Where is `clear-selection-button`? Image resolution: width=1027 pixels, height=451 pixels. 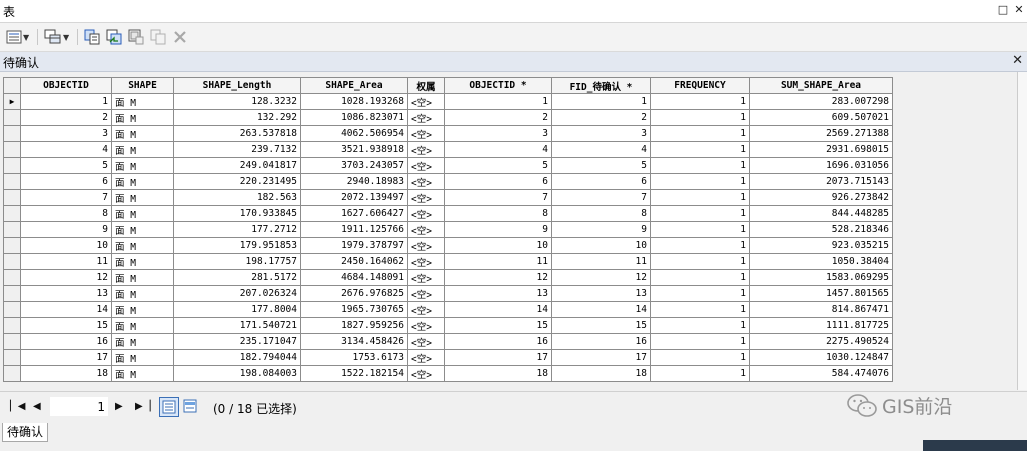
clear-selection-button is located at coordinates (136, 37).